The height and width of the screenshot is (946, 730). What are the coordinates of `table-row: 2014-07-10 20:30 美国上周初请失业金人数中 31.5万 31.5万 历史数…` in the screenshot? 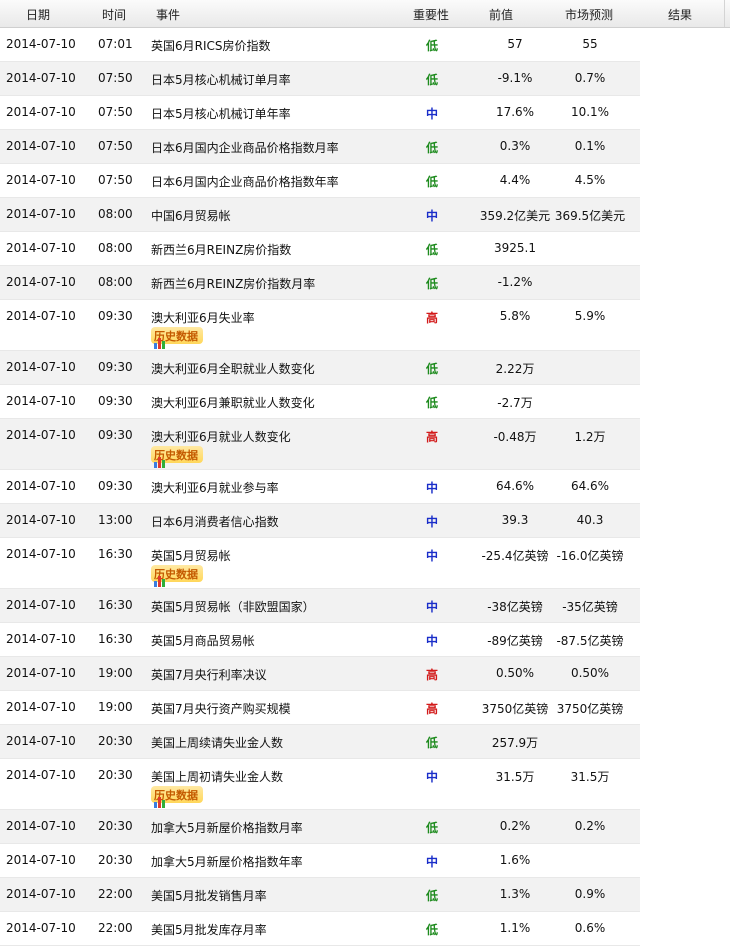 It's located at (320, 784).